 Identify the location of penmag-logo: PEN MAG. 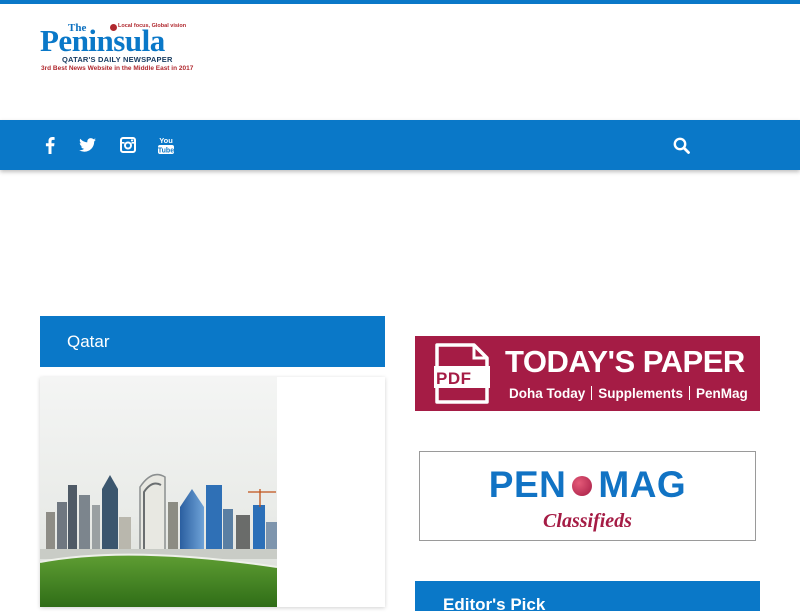
(587, 485).